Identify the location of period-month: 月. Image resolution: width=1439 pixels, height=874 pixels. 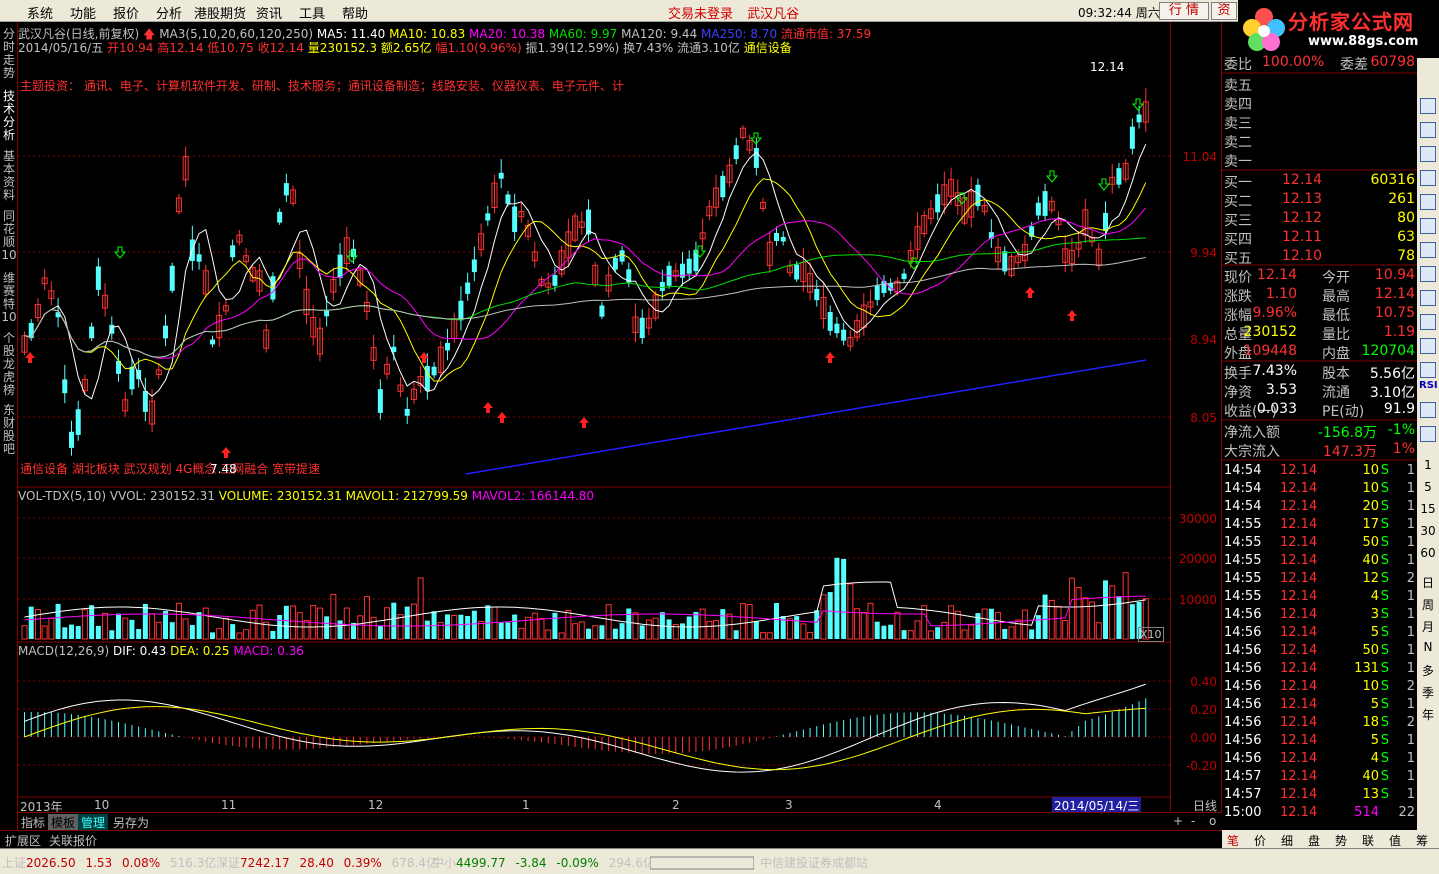
(1428, 626).